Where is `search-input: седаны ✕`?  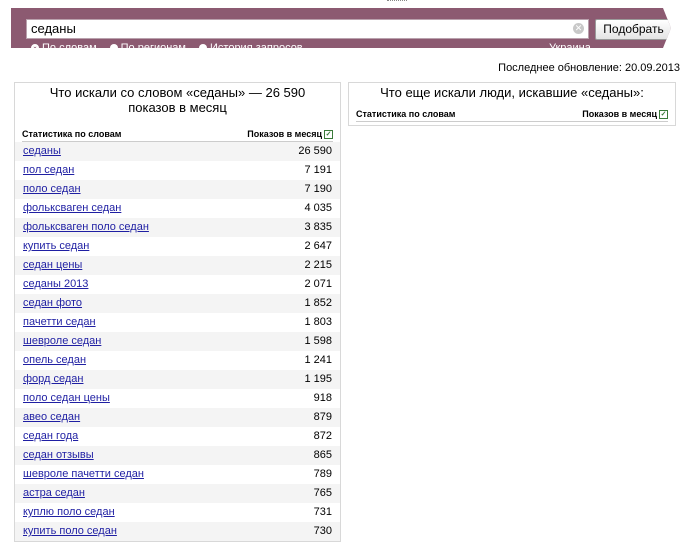 search-input: седаны ✕ is located at coordinates (307, 29).